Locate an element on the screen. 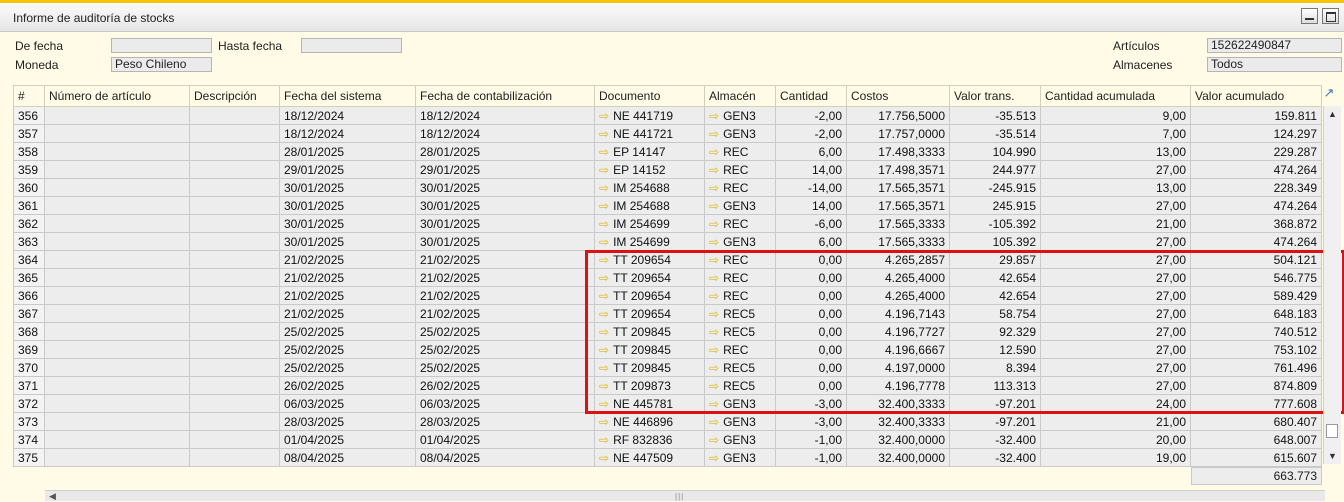  column-header: Fecha de contabilización is located at coordinates (505, 96).